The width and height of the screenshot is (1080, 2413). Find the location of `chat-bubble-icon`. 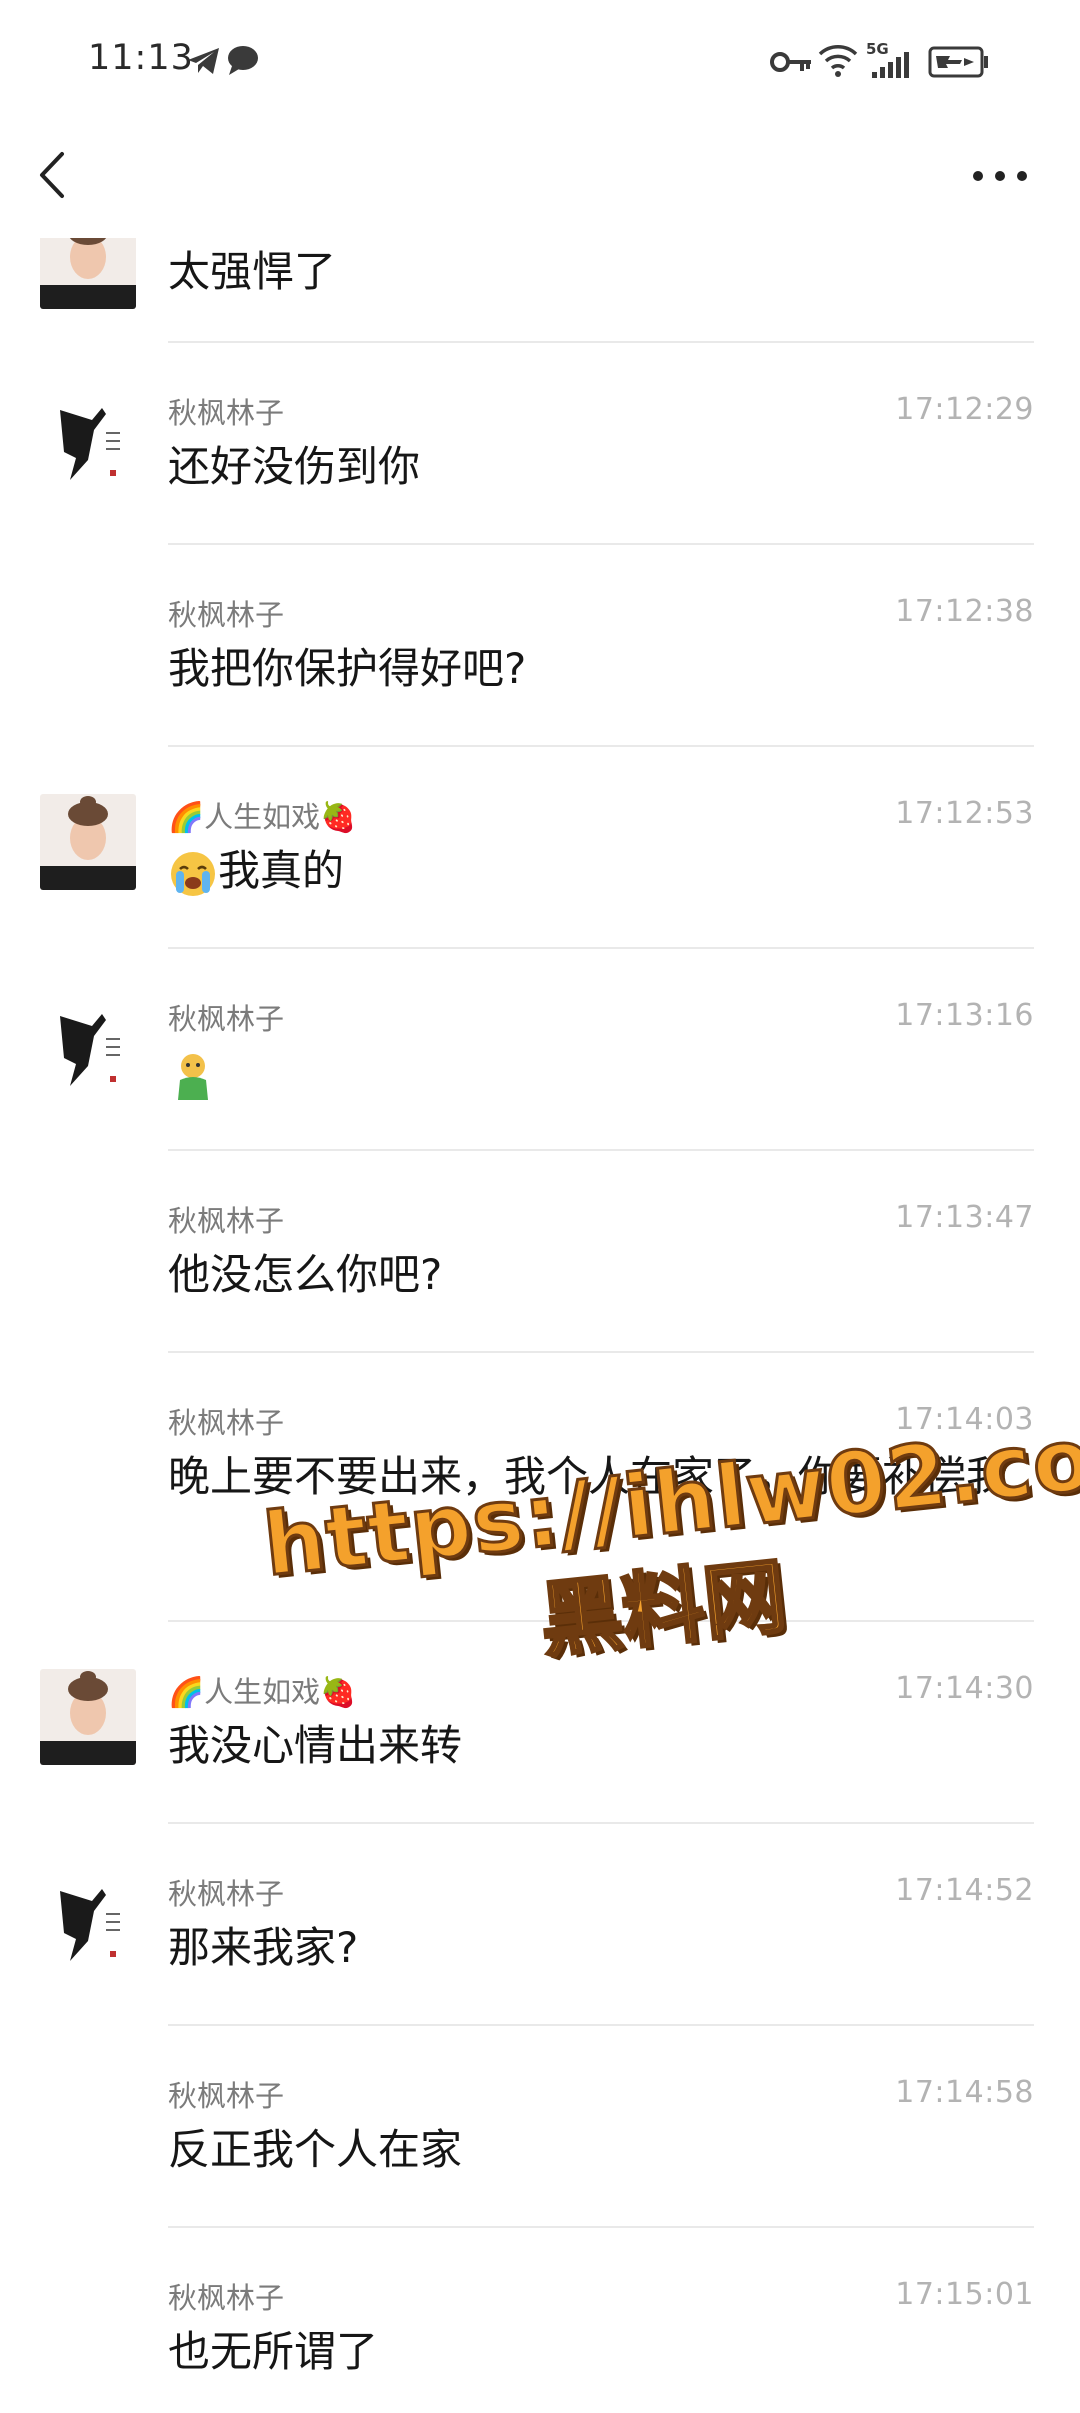

chat-bubble-icon is located at coordinates (243, 60).